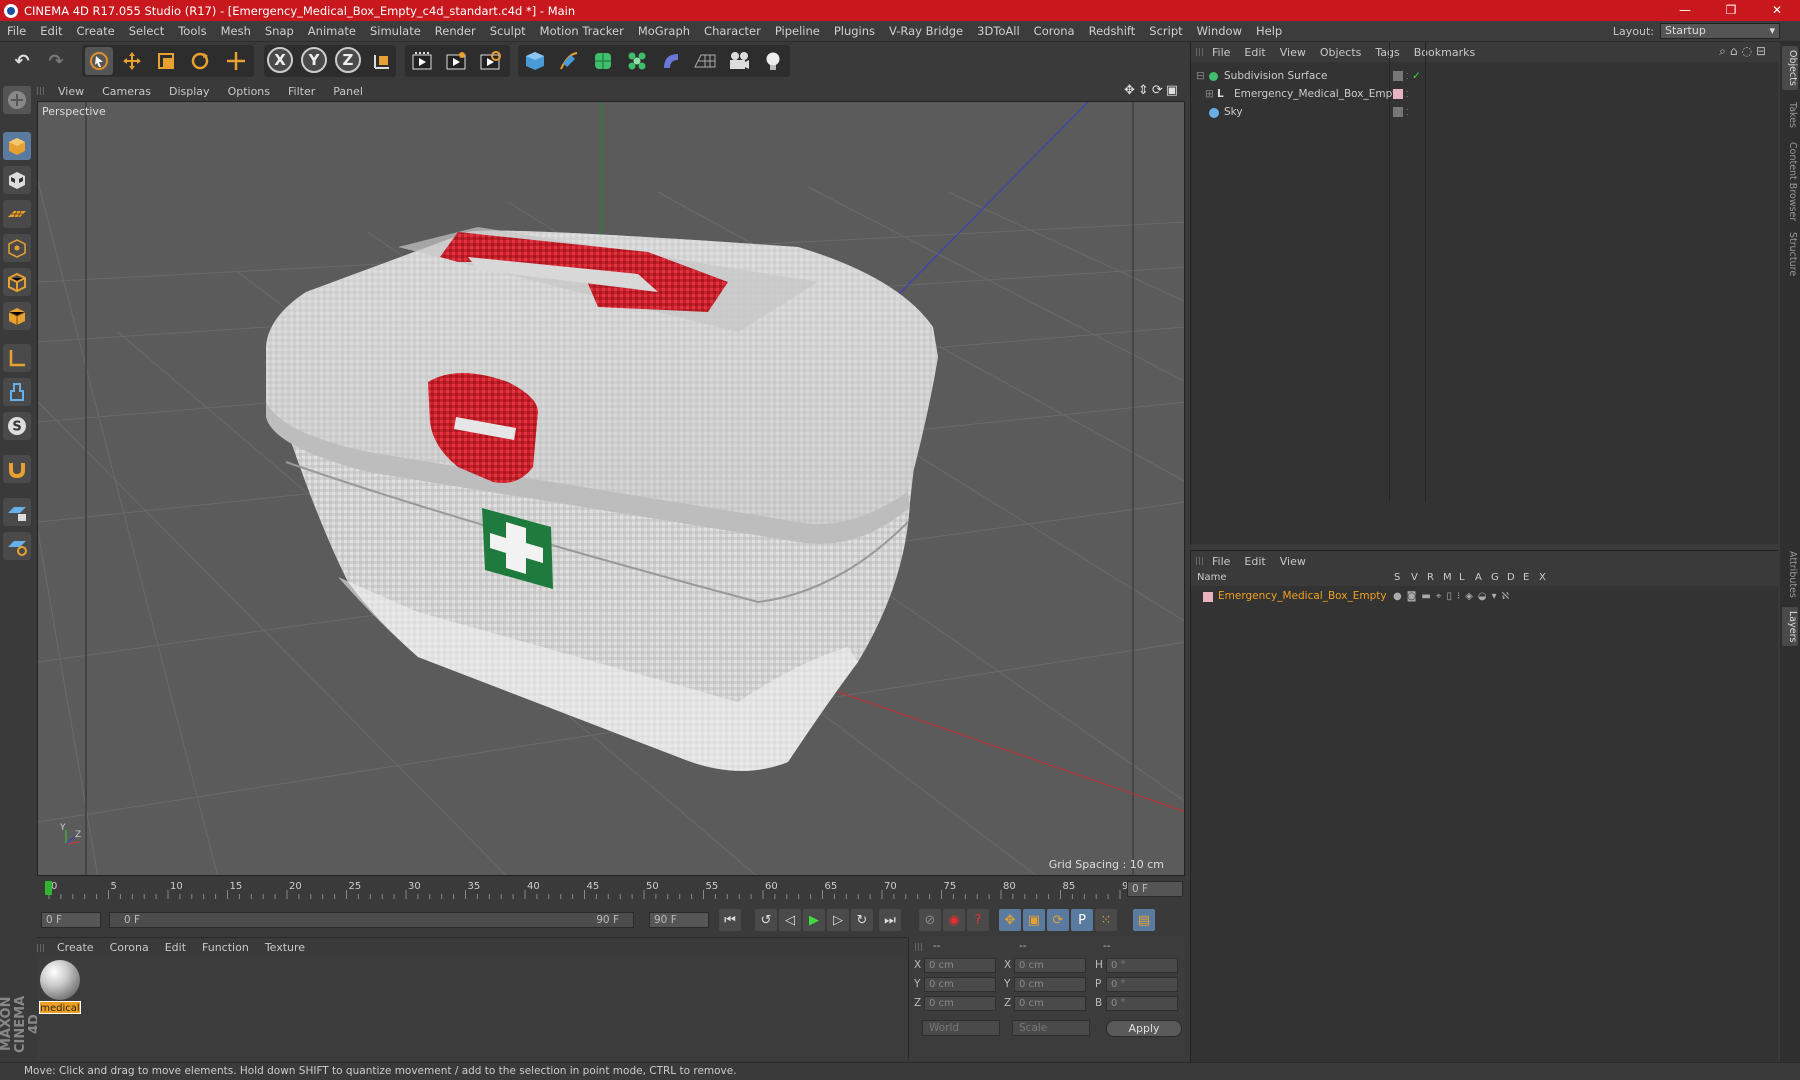 This screenshot has width=1800, height=1080. What do you see at coordinates (17, 100) in the screenshot?
I see `make-editable-icon` at bounding box center [17, 100].